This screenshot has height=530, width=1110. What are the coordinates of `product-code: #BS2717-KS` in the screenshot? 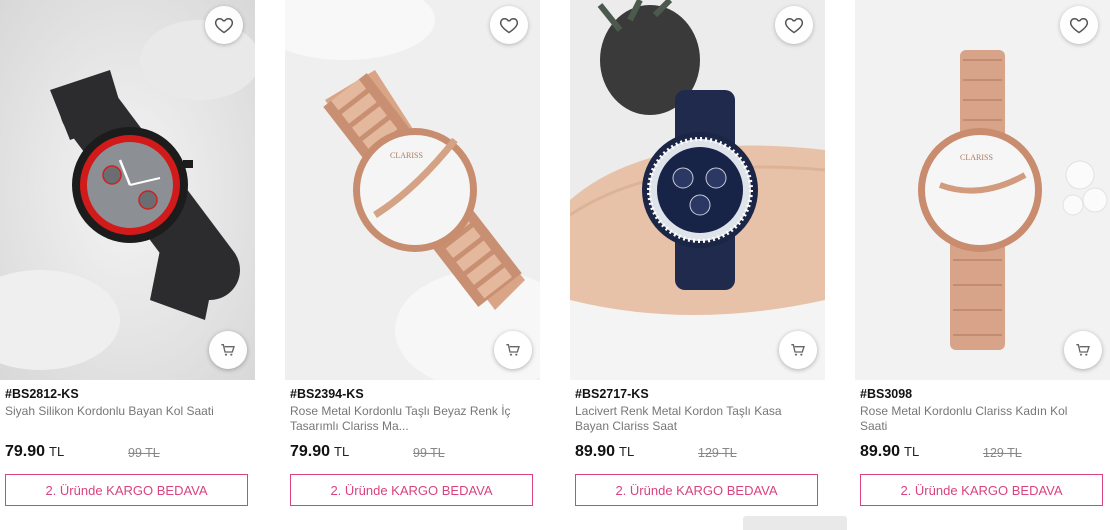 It's located at (612, 394).